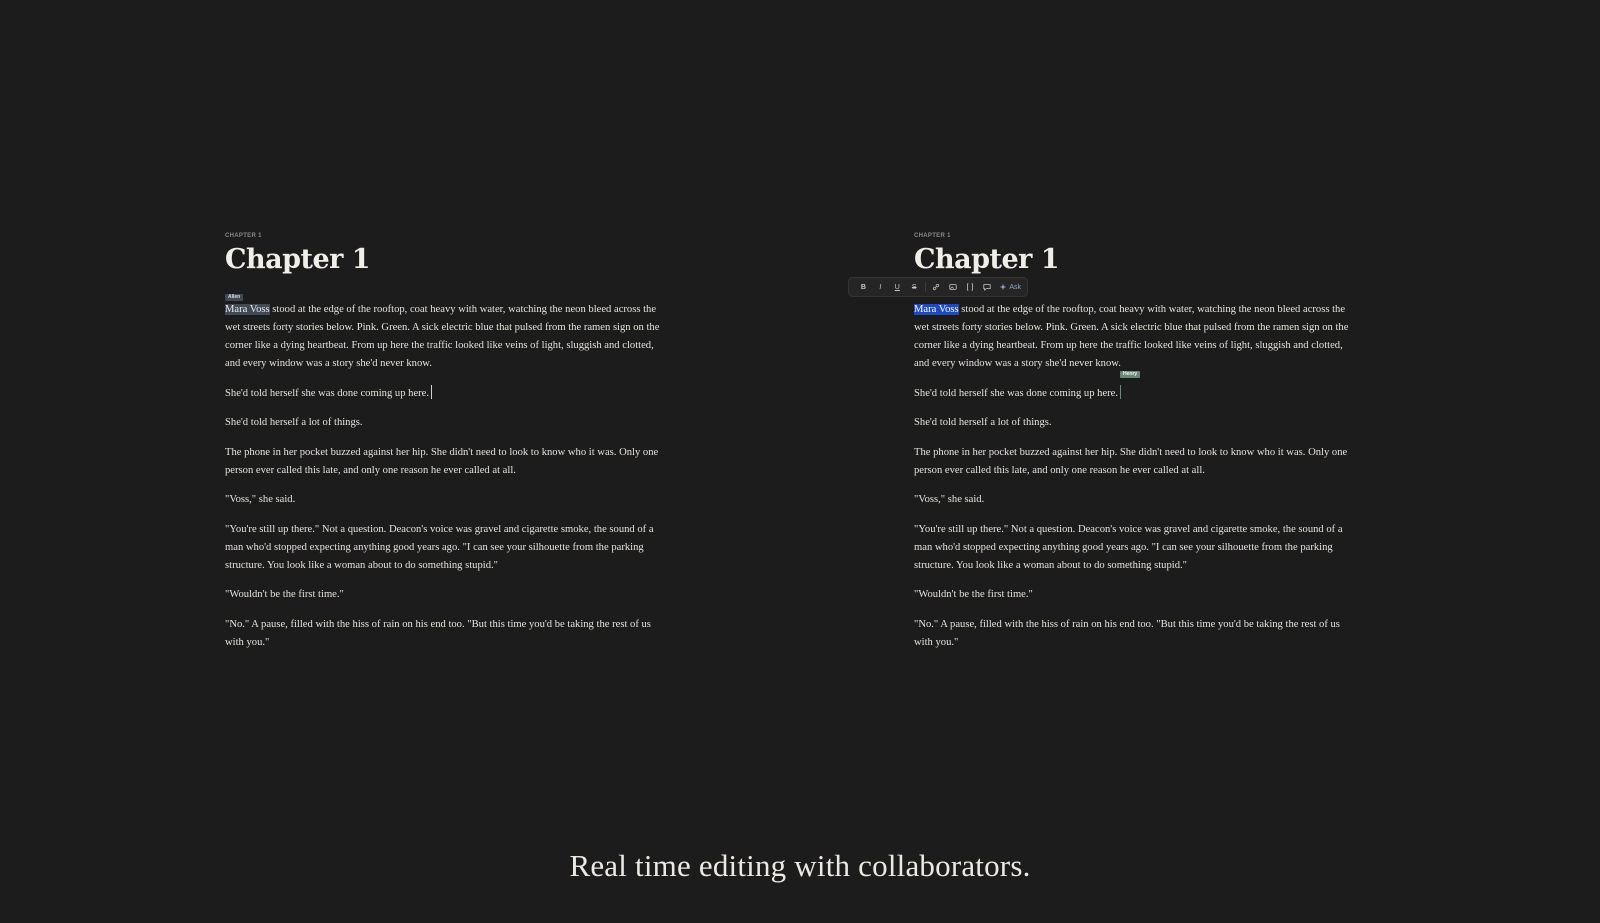  What do you see at coordinates (432, 391) in the screenshot?
I see `text-cursor` at bounding box center [432, 391].